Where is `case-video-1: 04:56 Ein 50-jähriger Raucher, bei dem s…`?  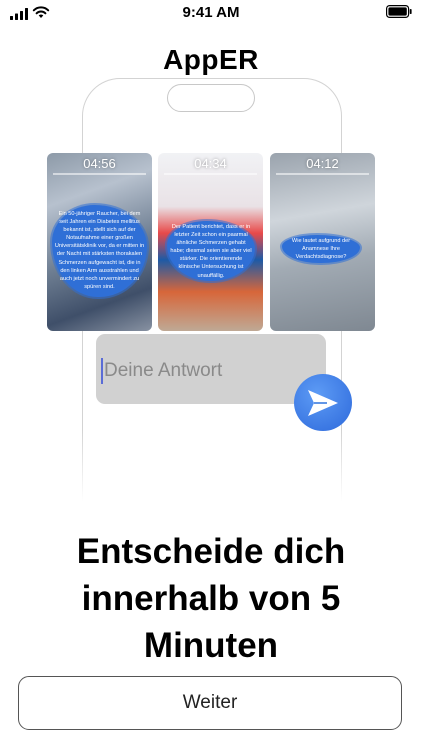 case-video-1: 04:56 Ein 50-jähriger Raucher, bei dem s… is located at coordinates (99, 242).